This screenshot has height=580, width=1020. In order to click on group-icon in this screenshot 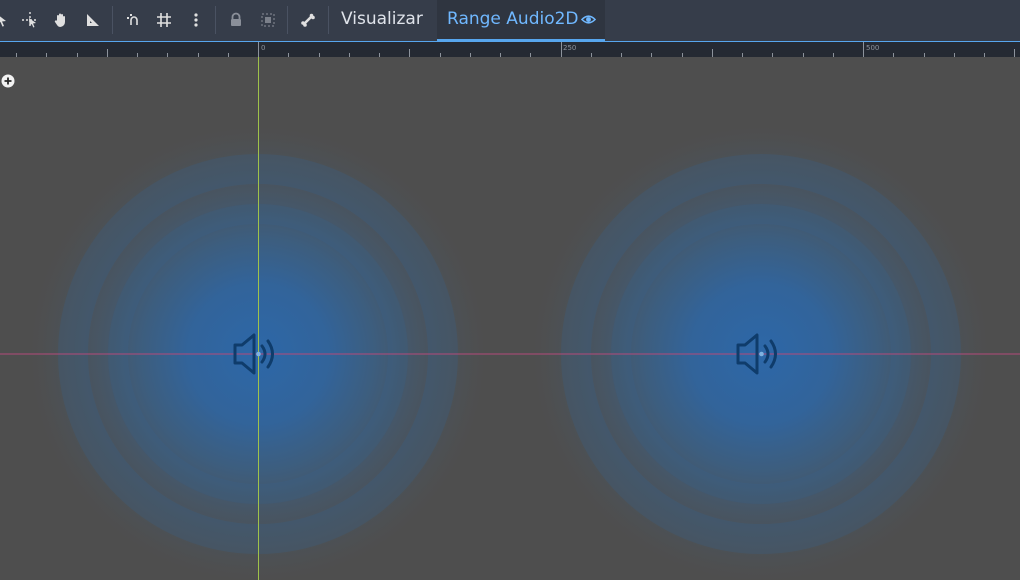, I will do `click(268, 20)`.